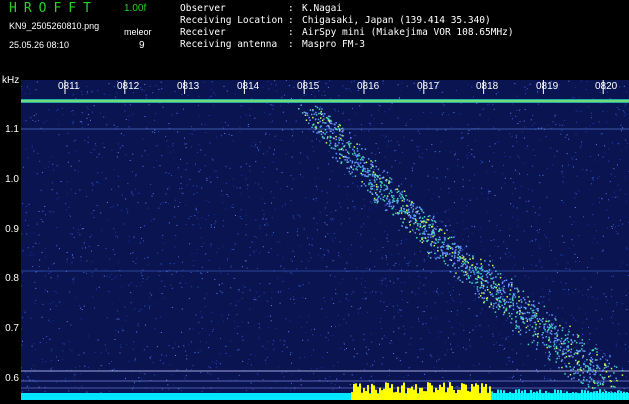 This screenshot has height=404, width=629. What do you see at coordinates (396, 20) in the screenshot?
I see `meta-value: Chigasaki, Japan (139.414 35.340)` at bounding box center [396, 20].